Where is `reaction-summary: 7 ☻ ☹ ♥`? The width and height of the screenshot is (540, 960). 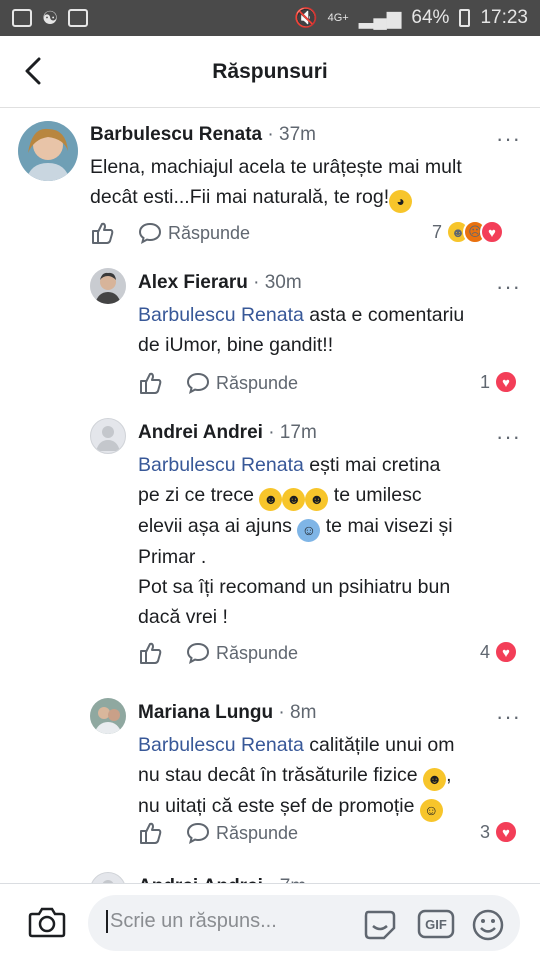 reaction-summary: 7 ☻ ☹ ♥ is located at coordinates (468, 232).